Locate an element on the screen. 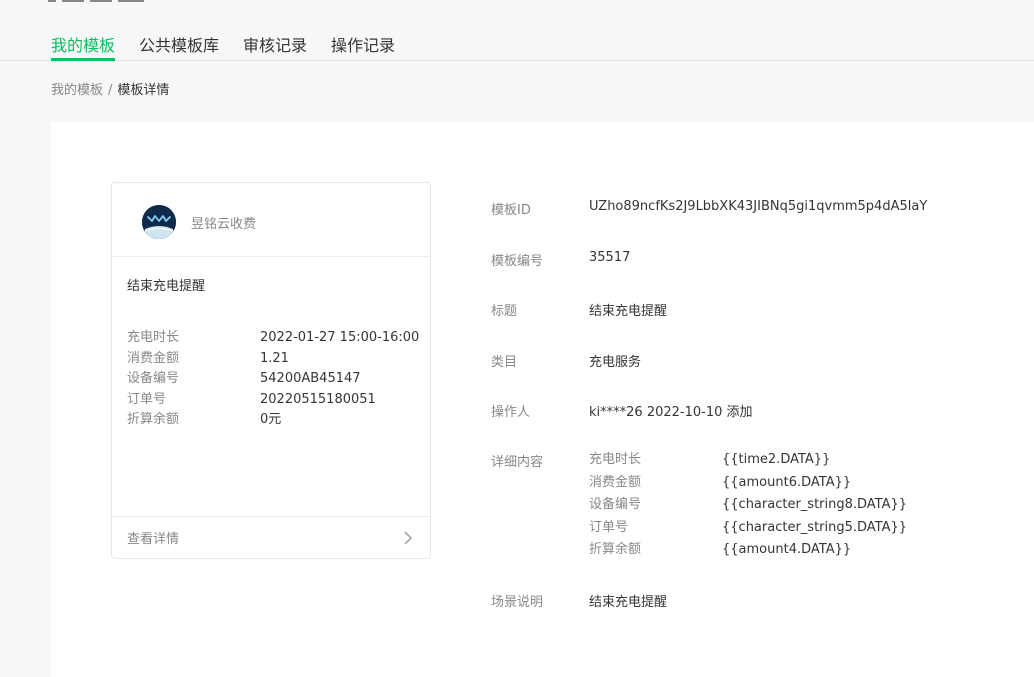  brand-name: 昱铭云收费 is located at coordinates (224, 224).